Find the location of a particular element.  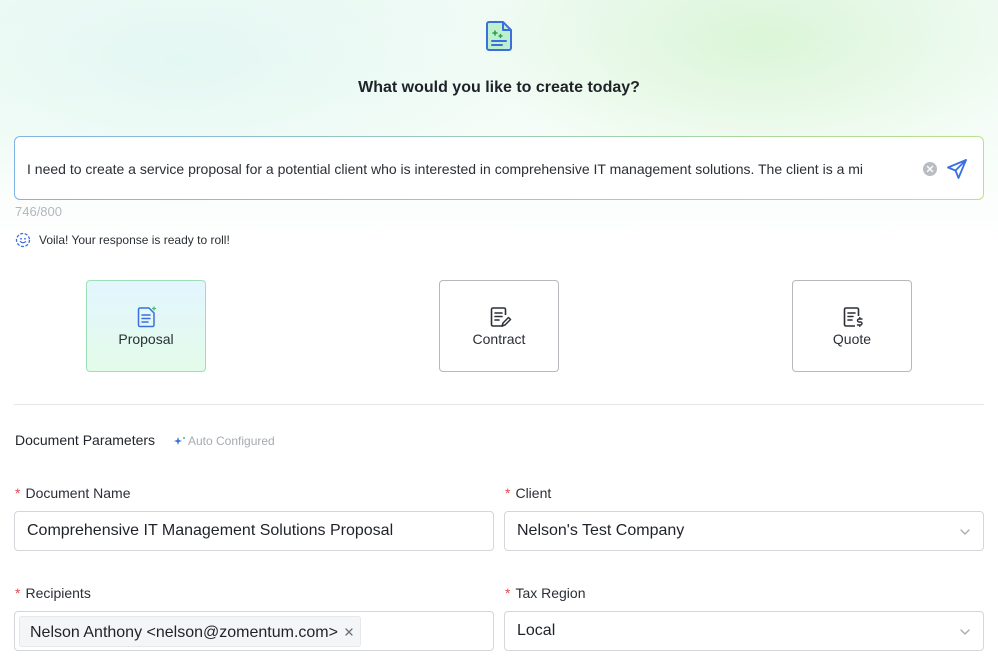

send-icon is located at coordinates (957, 169).